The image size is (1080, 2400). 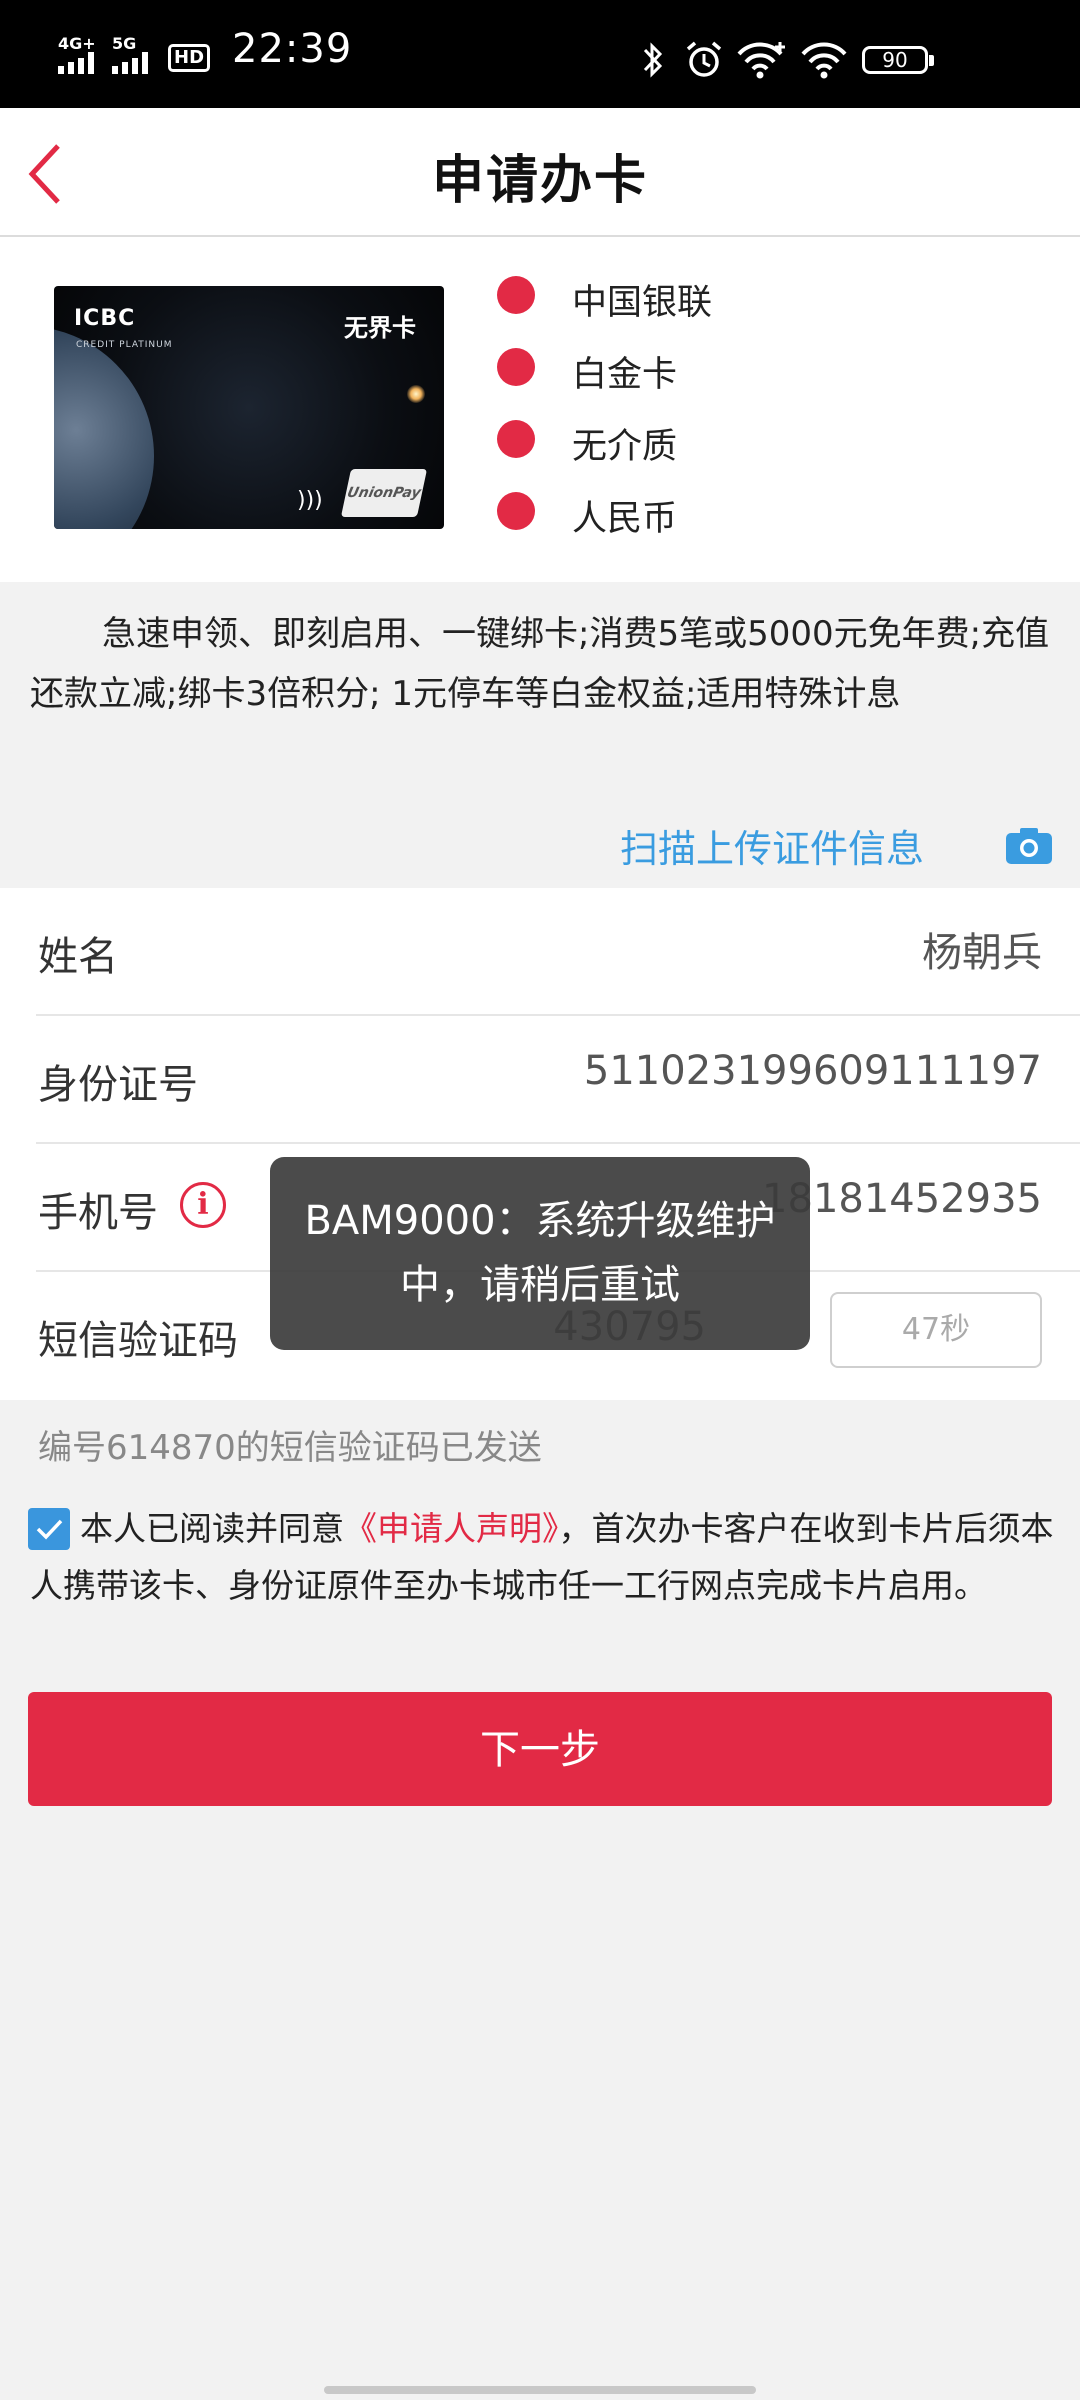 What do you see at coordinates (625, 375) in the screenshot?
I see `feature-label: 白金卡` at bounding box center [625, 375].